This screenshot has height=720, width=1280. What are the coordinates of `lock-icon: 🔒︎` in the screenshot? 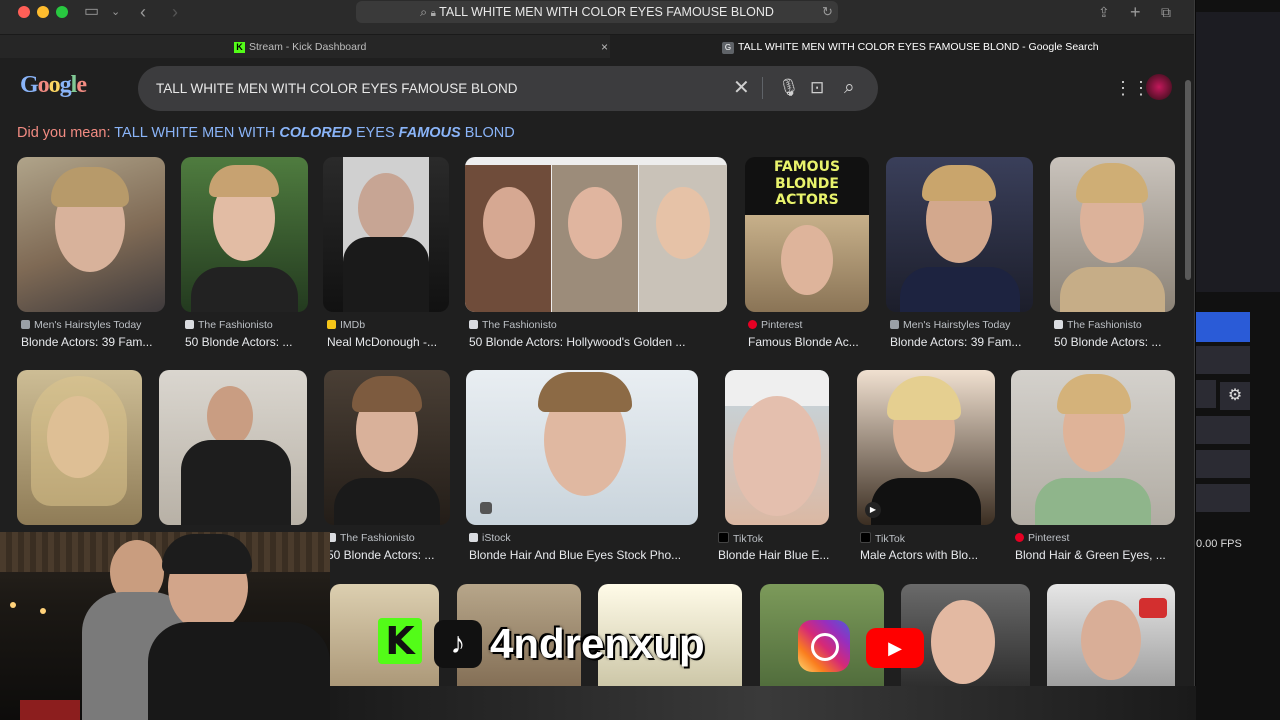 It's located at (433, 13).